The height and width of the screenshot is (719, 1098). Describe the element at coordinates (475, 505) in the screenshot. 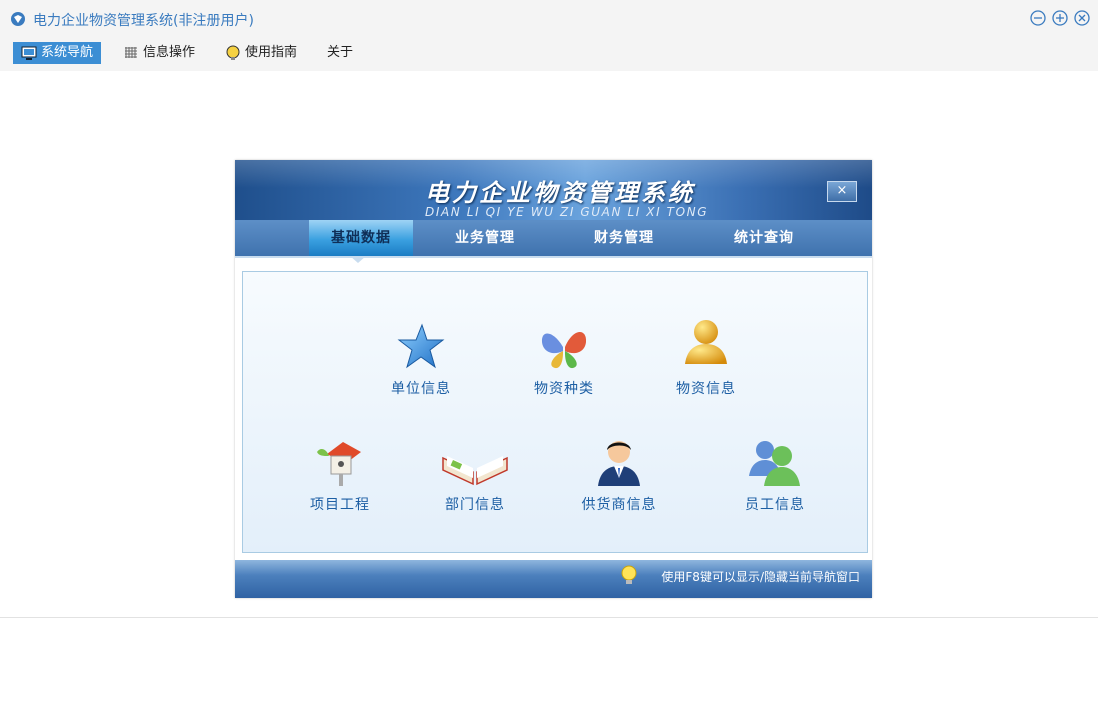

I see `nav-item-label: 部门信息` at that location.